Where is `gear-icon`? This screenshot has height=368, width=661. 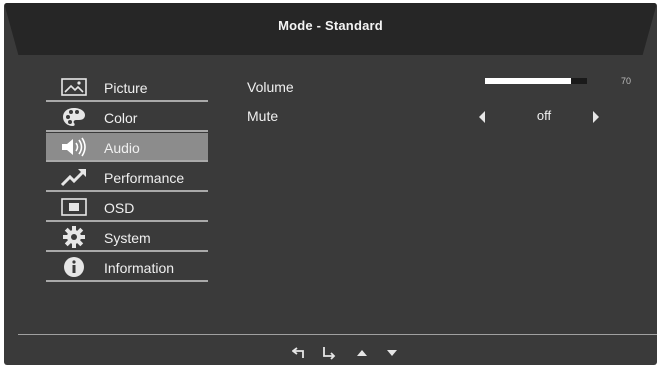
gear-icon is located at coordinates (74, 237).